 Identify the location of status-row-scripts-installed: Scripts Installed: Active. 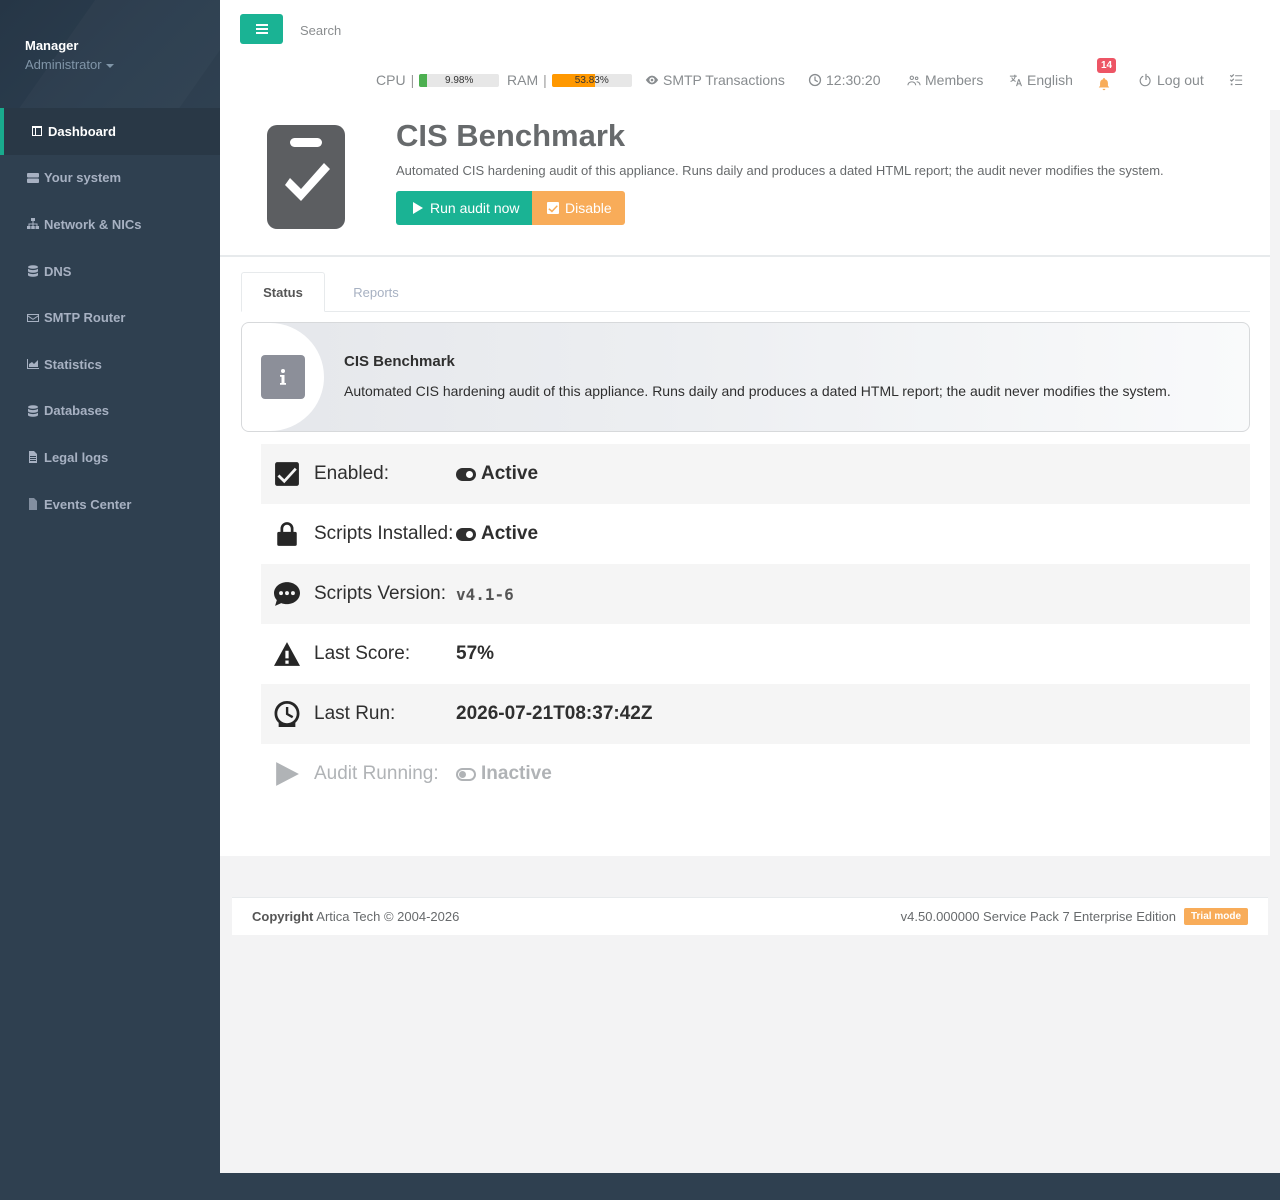
(755, 534).